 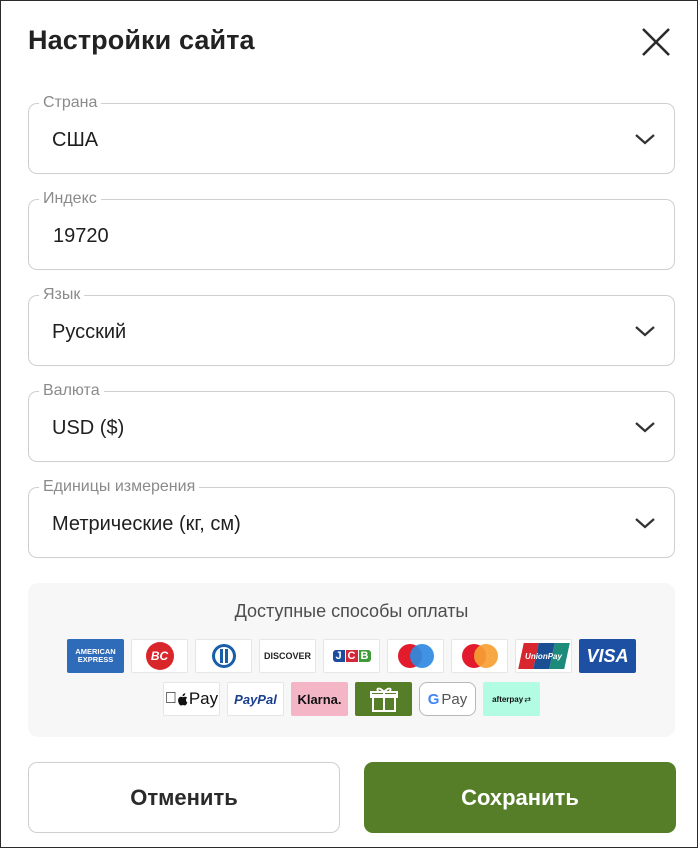 What do you see at coordinates (89, 332) in the screenshot?
I see `language-value: Русский` at bounding box center [89, 332].